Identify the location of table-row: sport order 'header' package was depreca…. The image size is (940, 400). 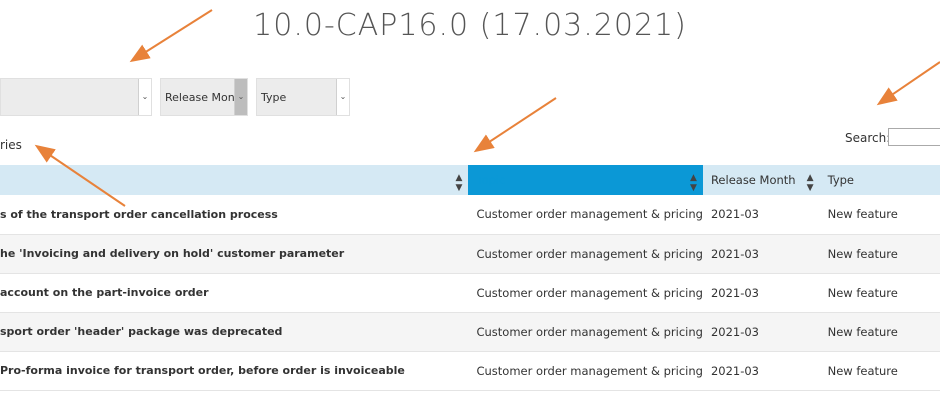
(470, 332).